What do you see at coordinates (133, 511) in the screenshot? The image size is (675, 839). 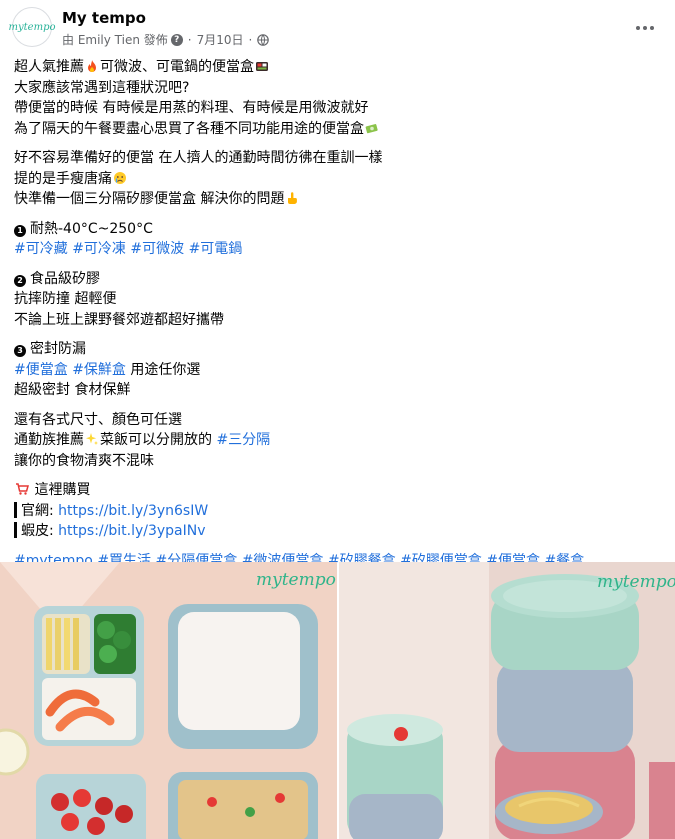 I see `official-site-link: https://bit.ly/3yn6sIW` at bounding box center [133, 511].